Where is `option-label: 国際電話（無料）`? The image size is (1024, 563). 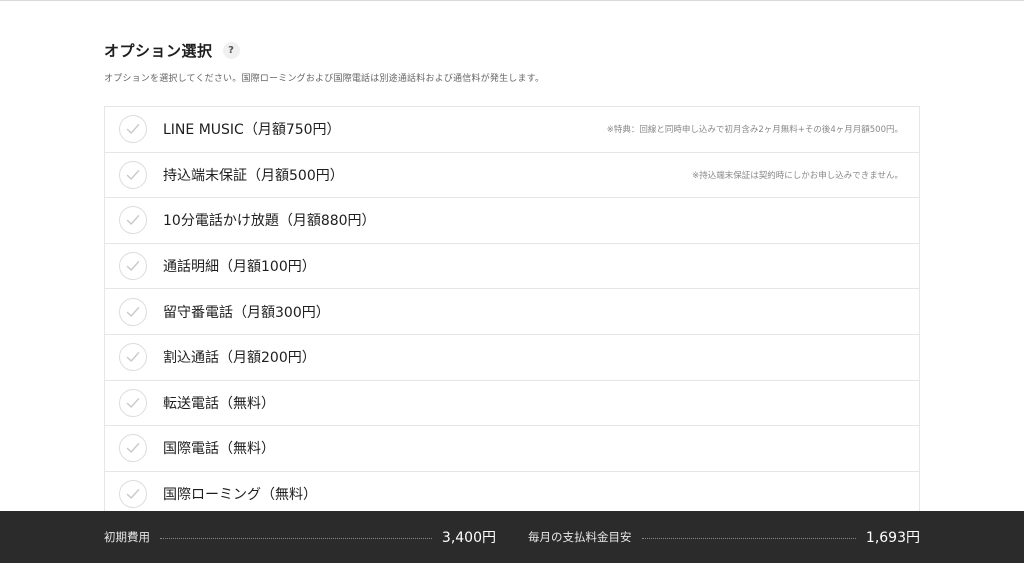 option-label: 国際電話（無料） is located at coordinates (219, 449).